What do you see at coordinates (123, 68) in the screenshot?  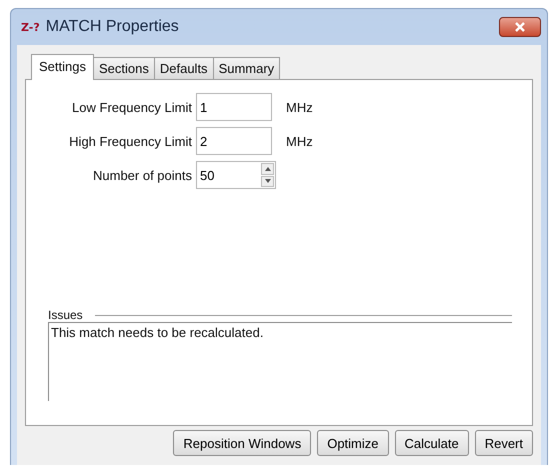 I see `tab: Sections` at bounding box center [123, 68].